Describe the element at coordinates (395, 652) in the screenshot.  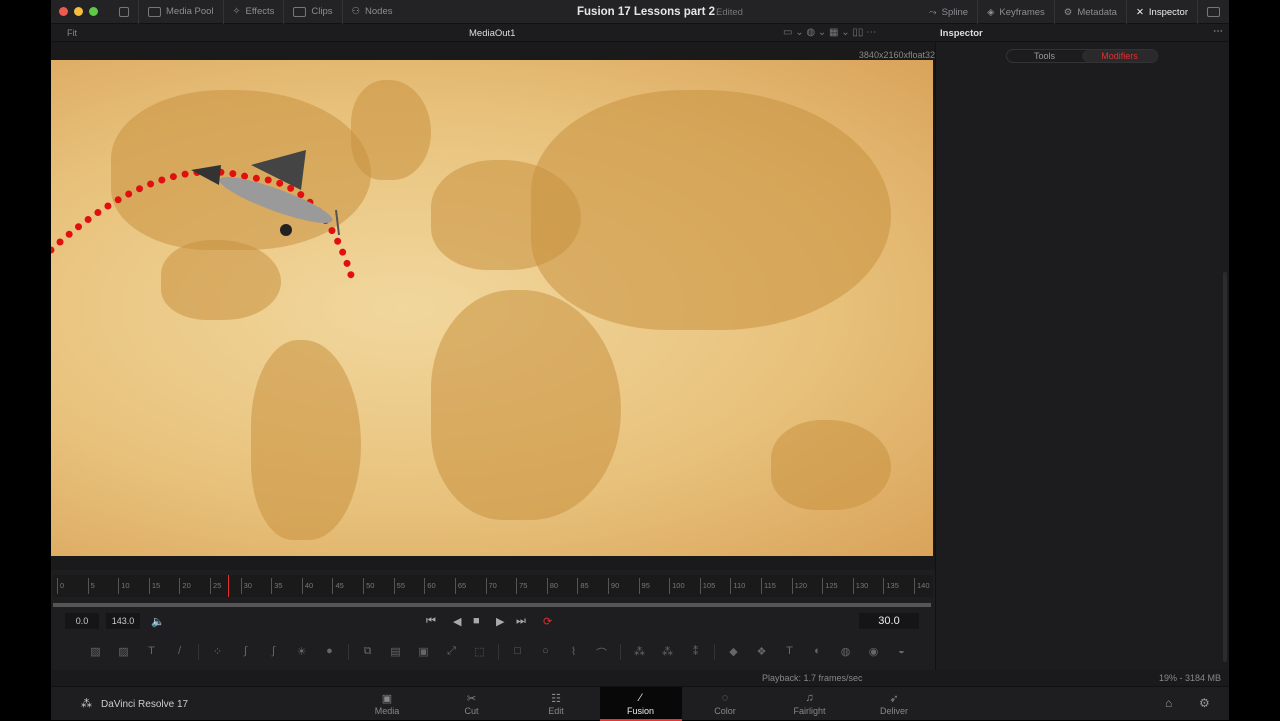
I see `channel-booleans-icon: ▤` at that location.